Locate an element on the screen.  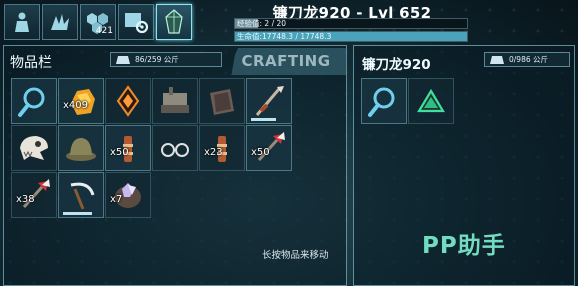
item-slot: x409 is located at coordinates (81, 101).